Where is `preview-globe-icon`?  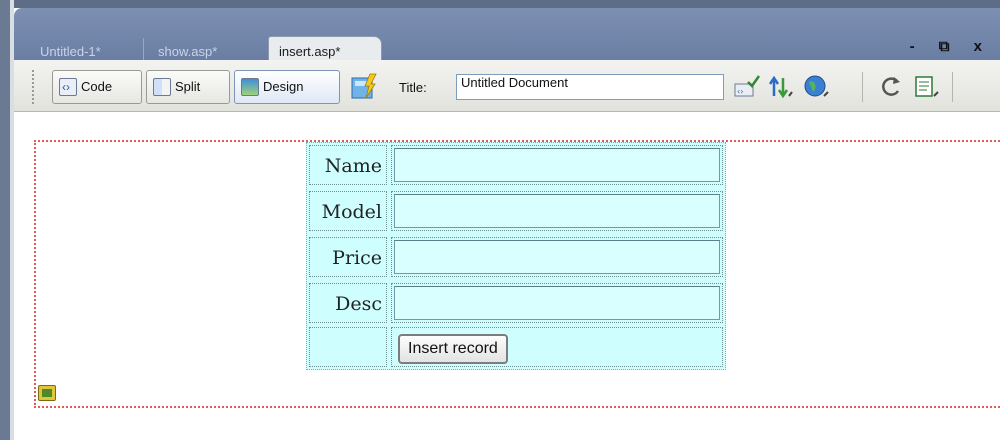 preview-globe-icon is located at coordinates (817, 87).